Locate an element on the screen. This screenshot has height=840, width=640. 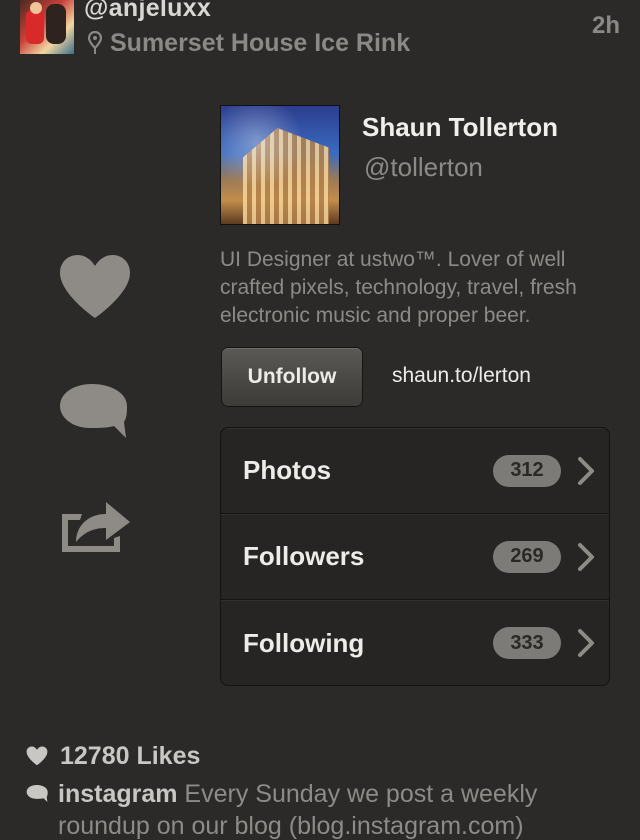
stat-label: Followers is located at coordinates (304, 556).